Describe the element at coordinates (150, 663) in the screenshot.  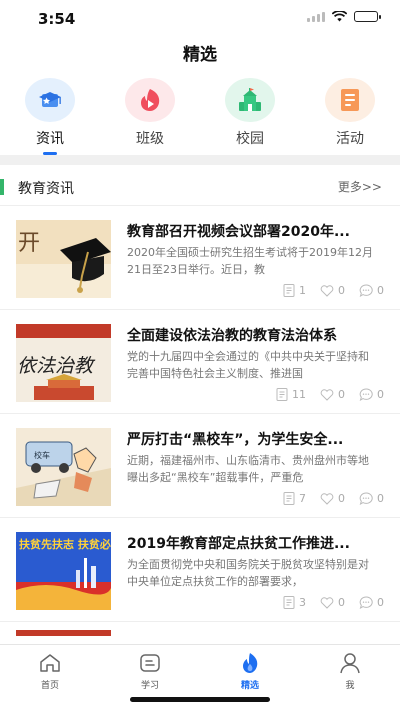
I see `study-icon` at that location.